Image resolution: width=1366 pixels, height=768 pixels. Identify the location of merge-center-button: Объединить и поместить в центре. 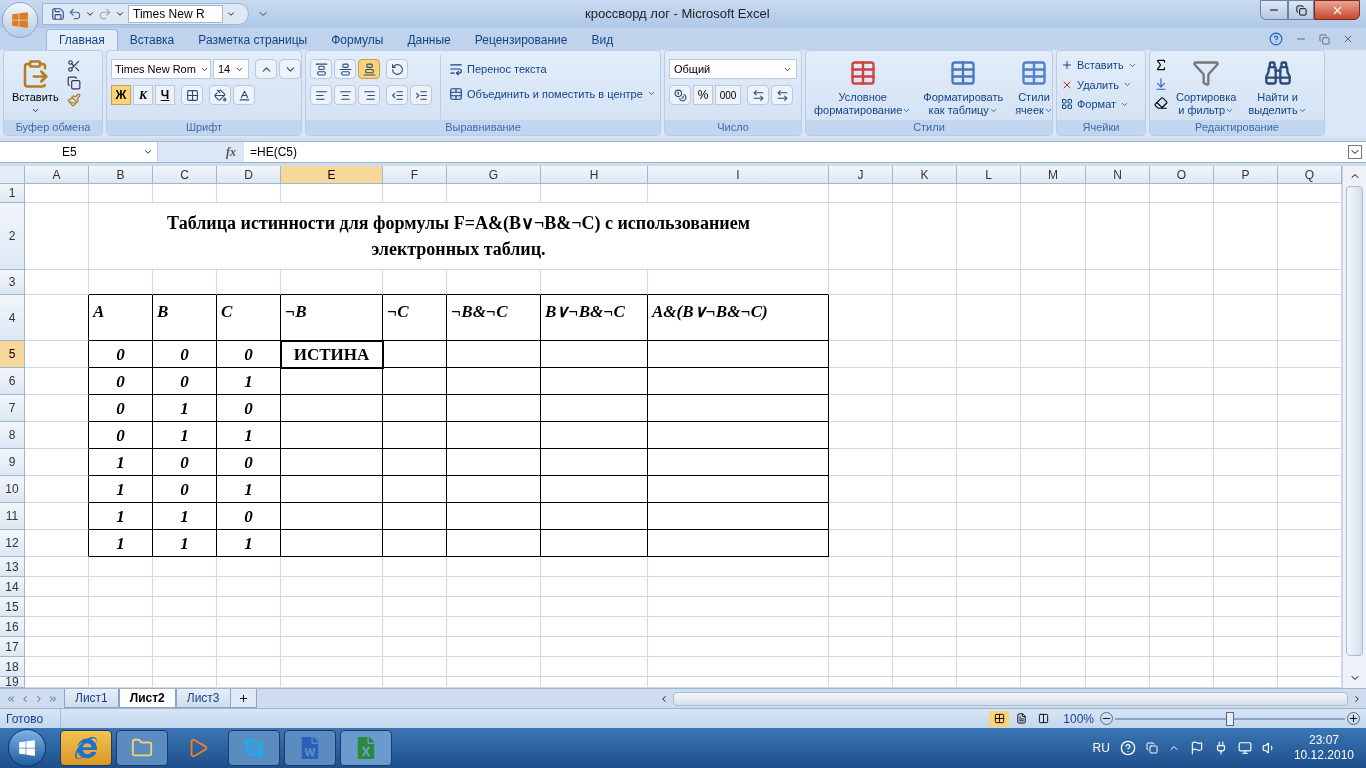
(552, 93).